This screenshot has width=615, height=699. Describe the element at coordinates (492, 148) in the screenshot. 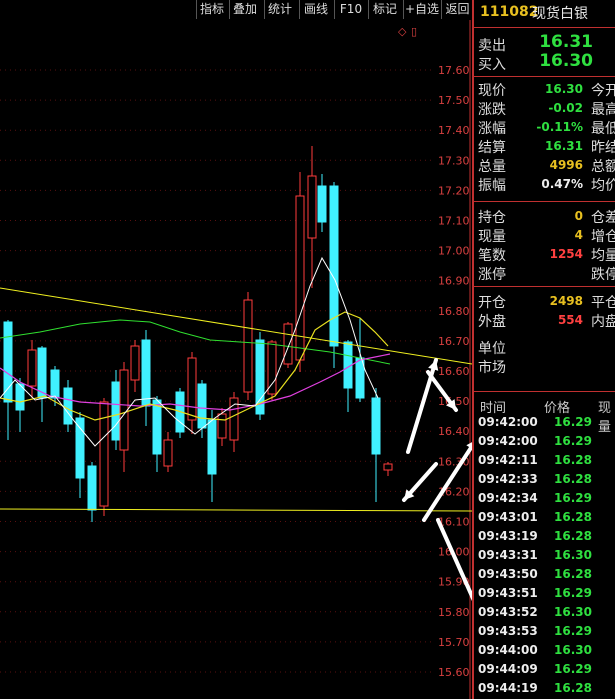

I see `field-label: 结算` at that location.